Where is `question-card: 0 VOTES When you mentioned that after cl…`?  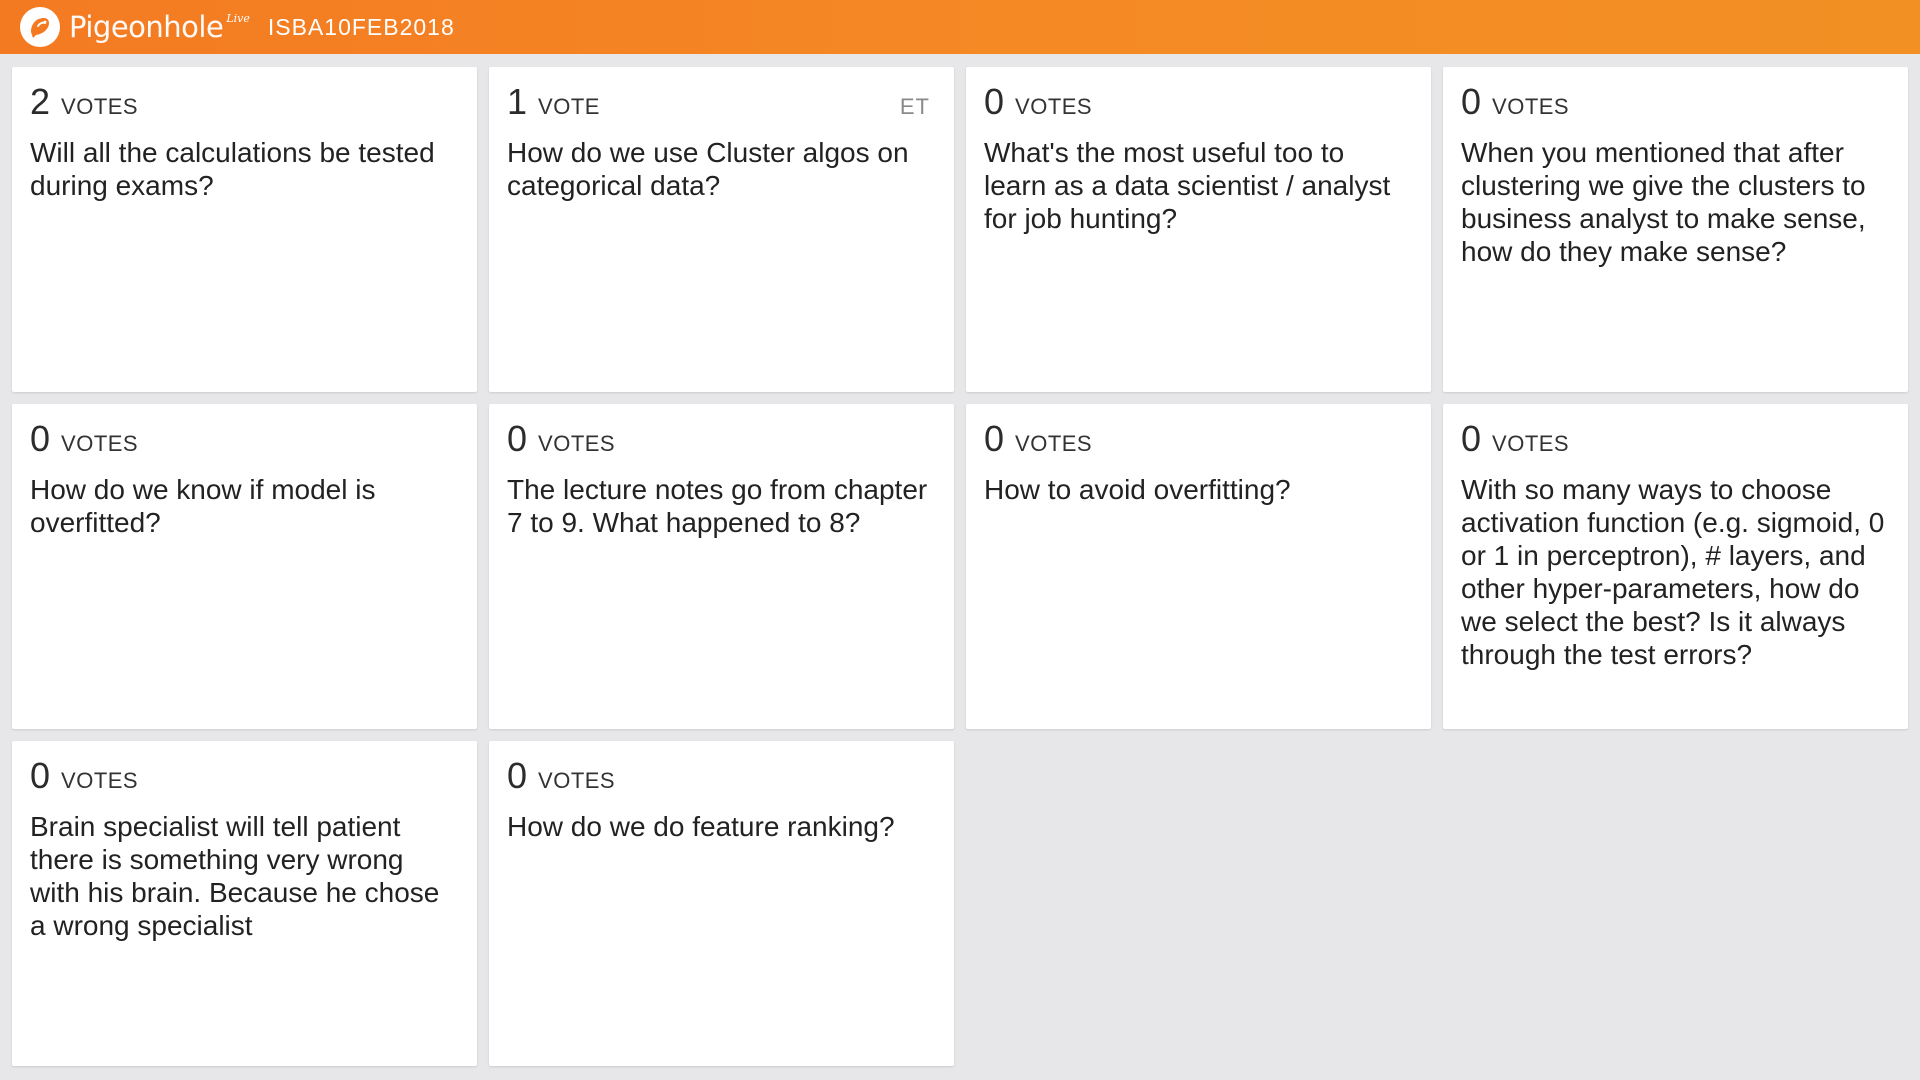
question-card: 0 VOTES When you mentioned that after cl… is located at coordinates (1675, 229).